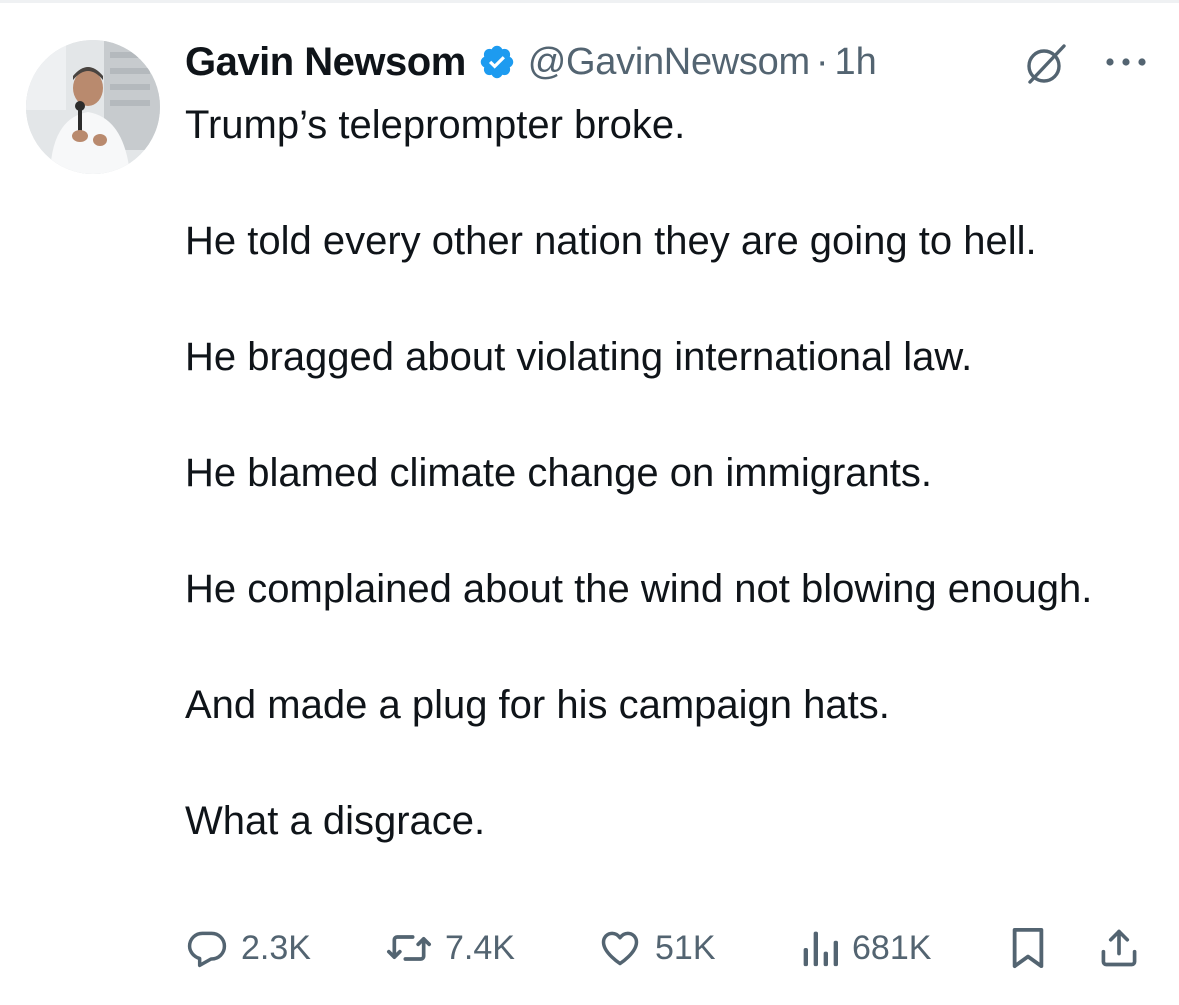  What do you see at coordinates (335, 821) in the screenshot?
I see `tweet-paragraph: What a disgrace.` at bounding box center [335, 821].